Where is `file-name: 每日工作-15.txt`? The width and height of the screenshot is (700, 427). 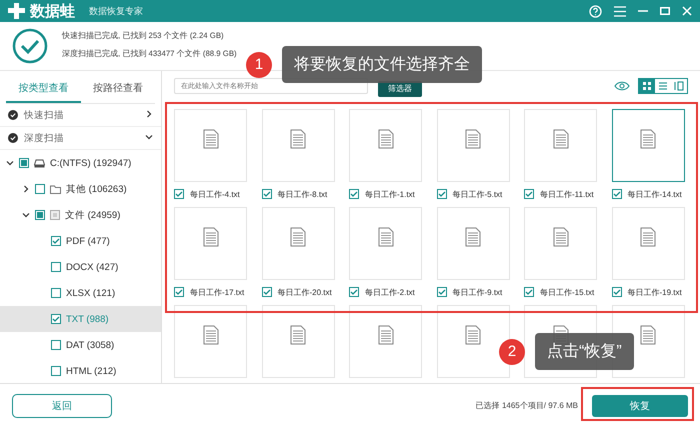
file-name: 每日工作-15.txt is located at coordinates (567, 292).